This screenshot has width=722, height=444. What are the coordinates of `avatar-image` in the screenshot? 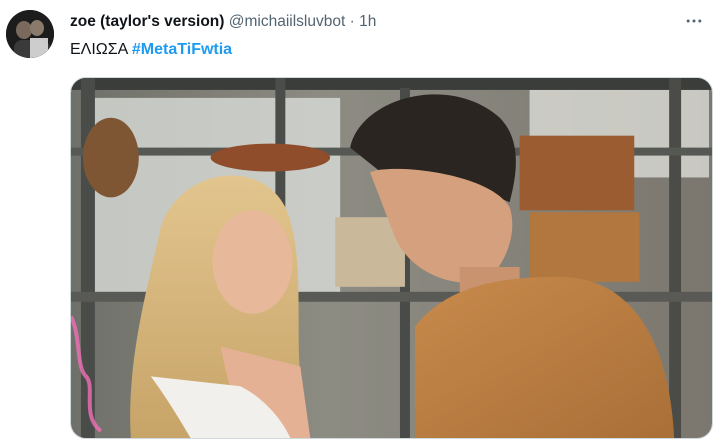 It's located at (30, 34).